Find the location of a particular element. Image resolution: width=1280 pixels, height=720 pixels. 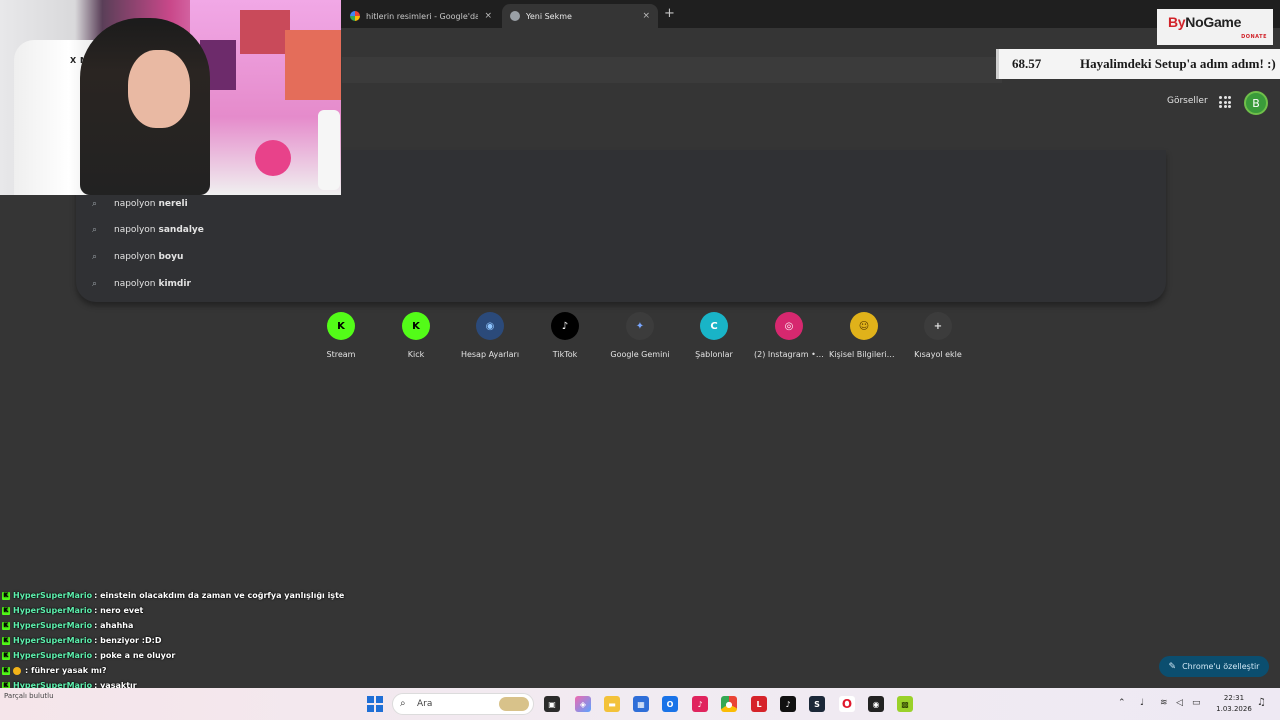

steam-icon: S is located at coordinates (817, 704).